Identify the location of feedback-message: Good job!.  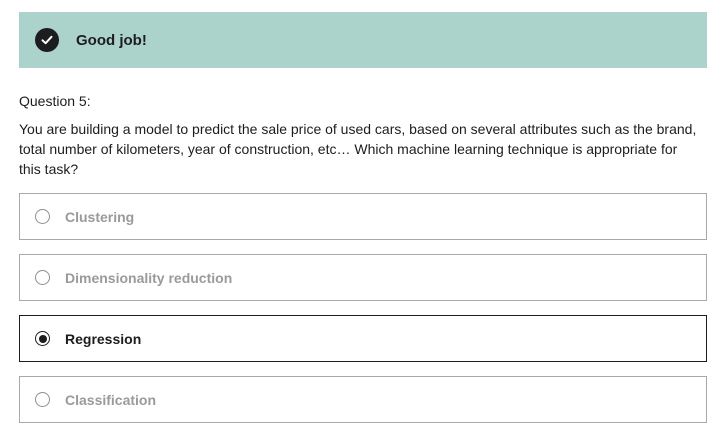
(111, 40).